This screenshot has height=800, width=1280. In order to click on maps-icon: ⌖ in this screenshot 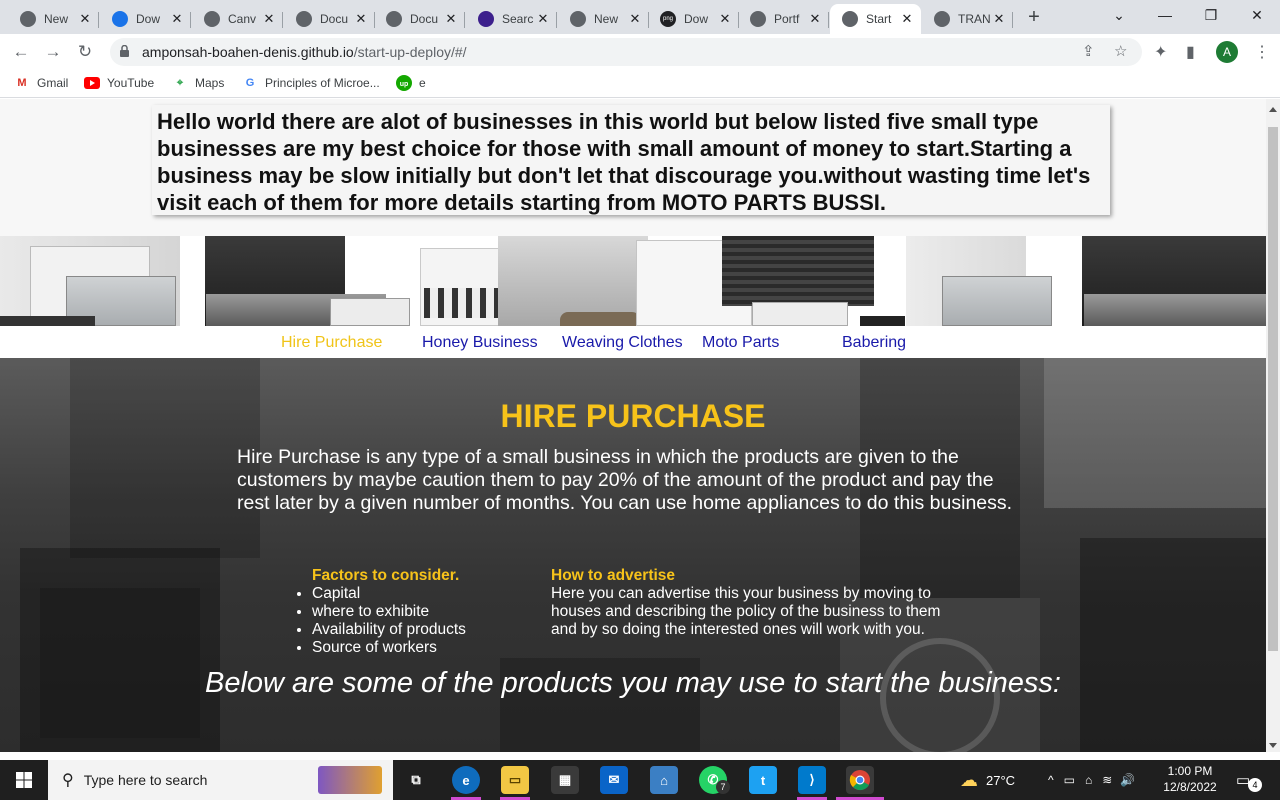, I will do `click(180, 82)`.